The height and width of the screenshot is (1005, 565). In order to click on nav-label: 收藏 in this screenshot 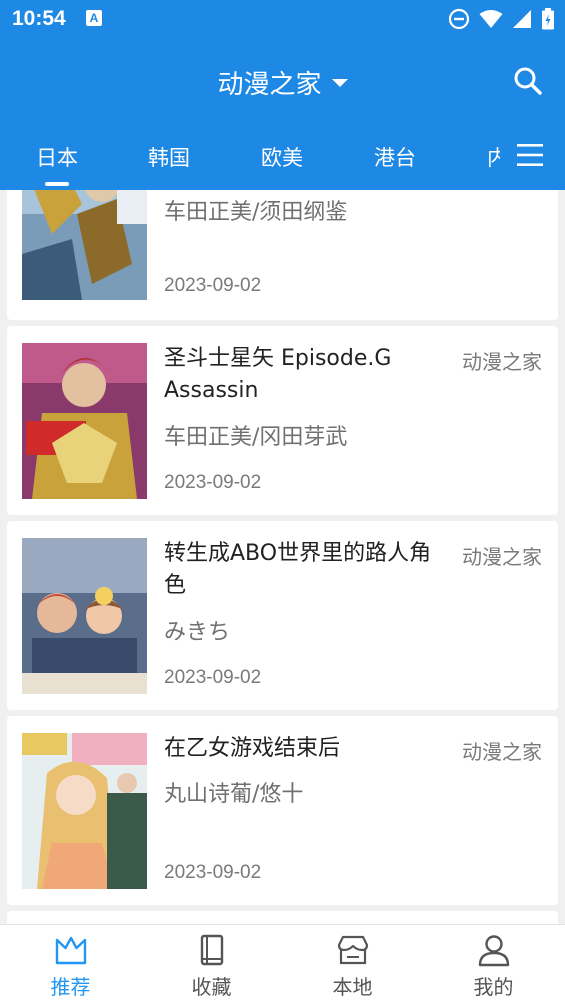, I will do `click(211, 987)`.